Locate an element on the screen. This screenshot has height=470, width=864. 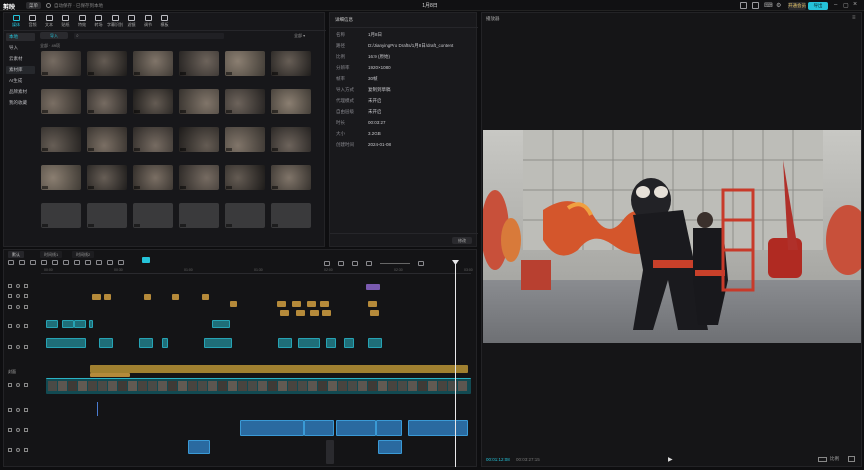
import-button: 导入 is located at coordinates (54, 35).